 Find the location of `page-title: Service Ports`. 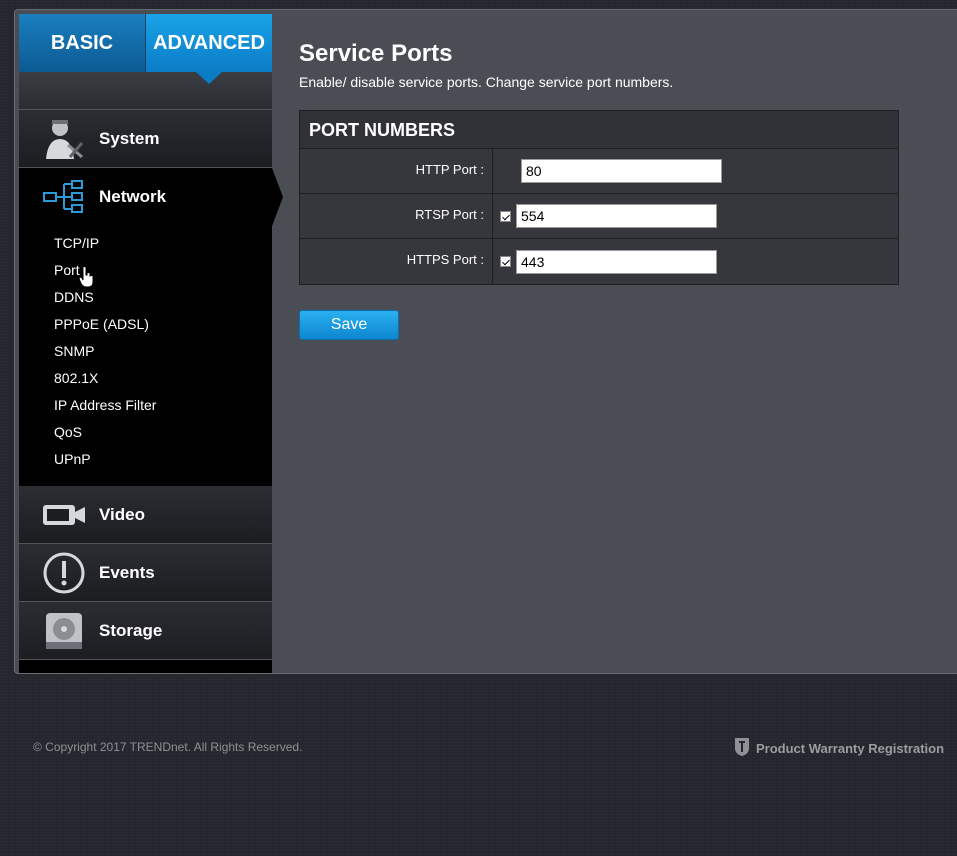

page-title: Service Ports is located at coordinates (376, 53).